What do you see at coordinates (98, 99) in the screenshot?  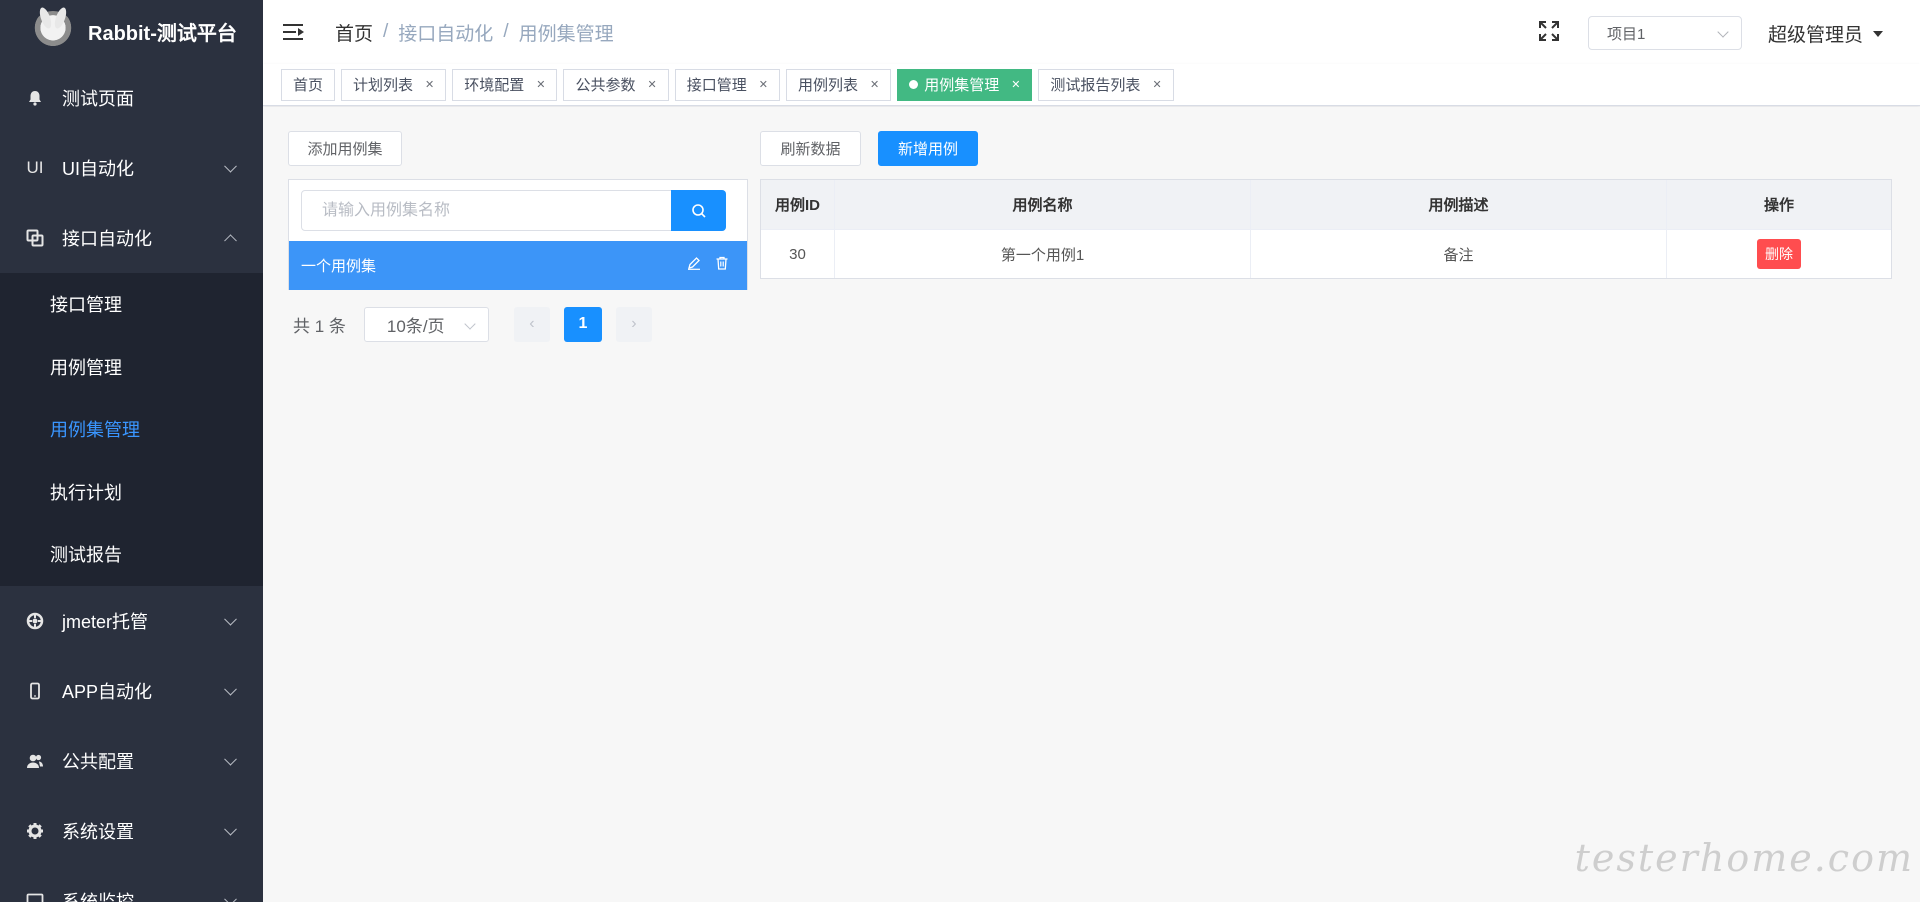 I see `sidebar-item-label: 测试页面` at bounding box center [98, 99].